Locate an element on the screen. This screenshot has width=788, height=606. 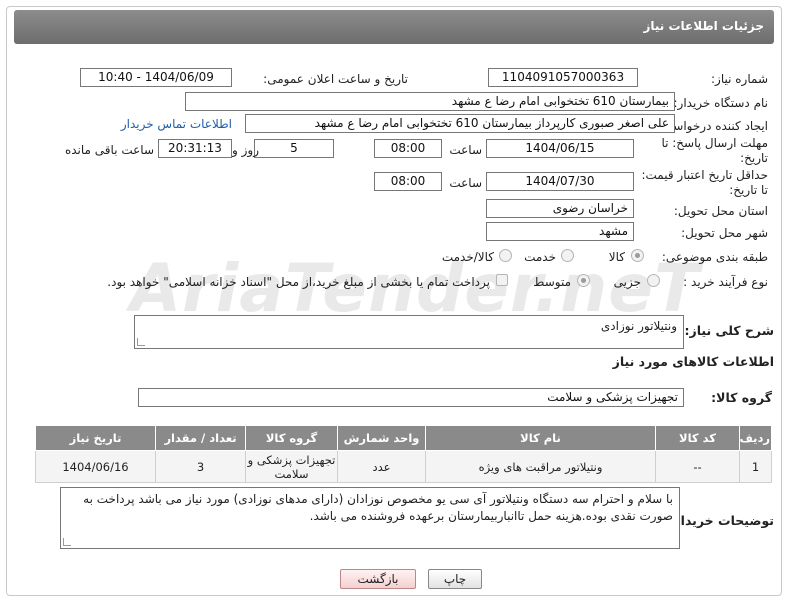
contact-info-link: اطلاعات تماس خریدار is located at coordinates (176, 124).